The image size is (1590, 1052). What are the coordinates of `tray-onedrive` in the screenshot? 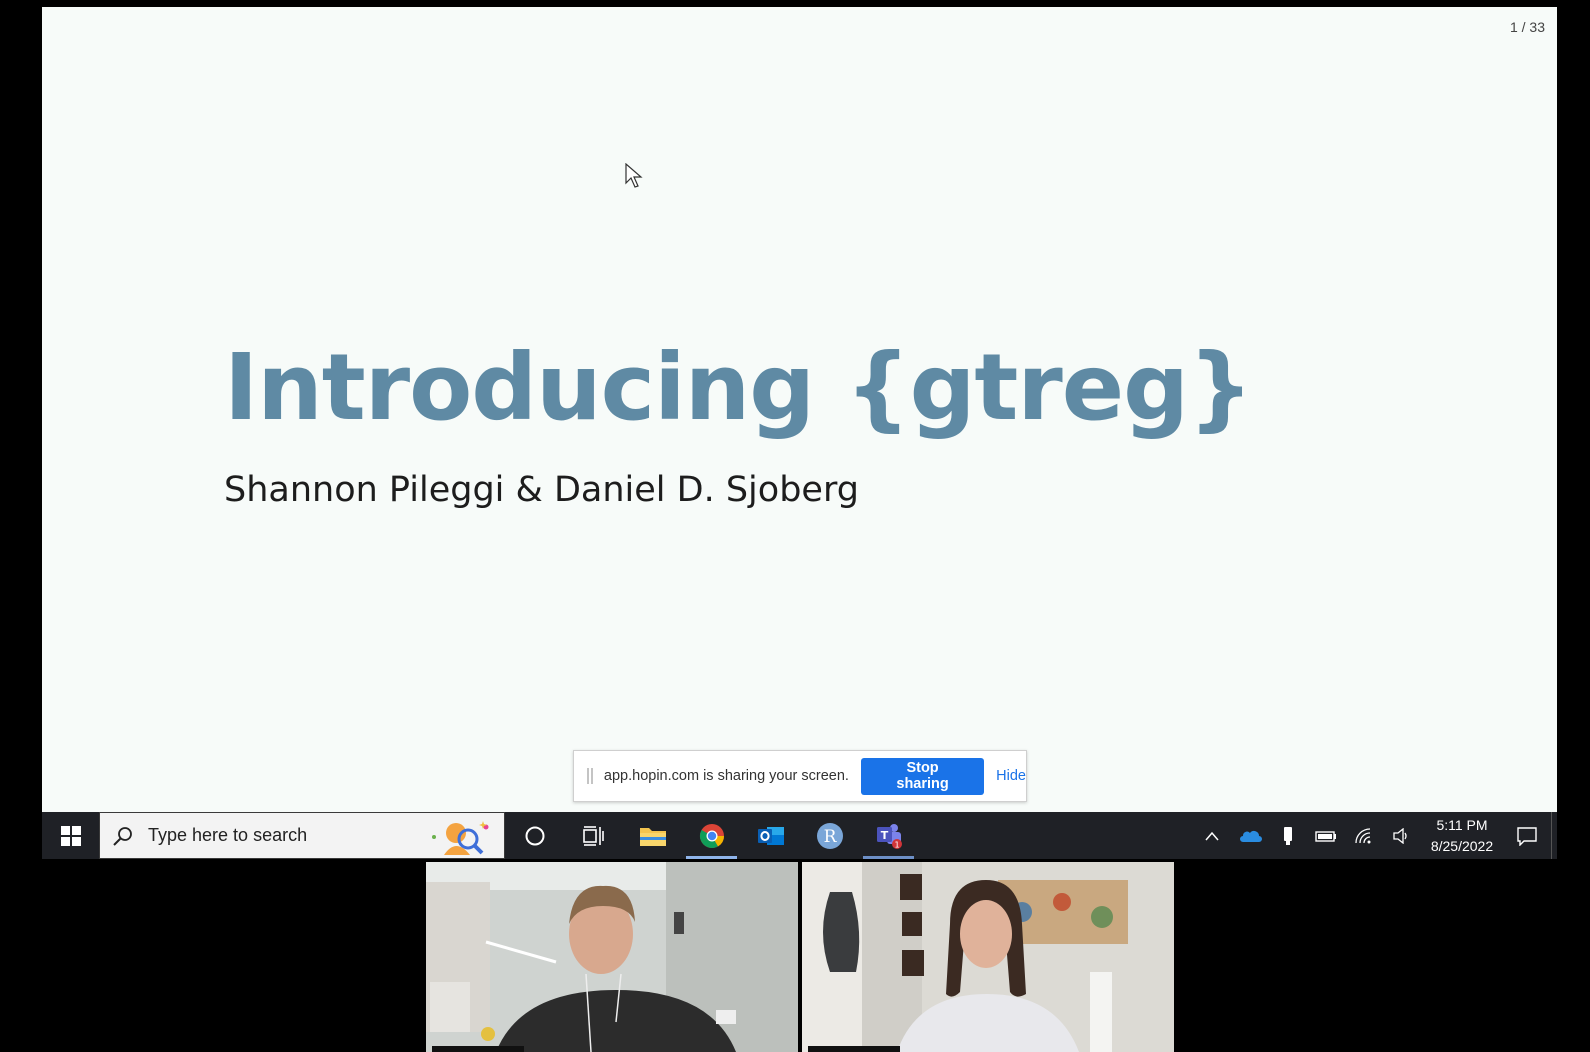 It's located at (1250, 835).